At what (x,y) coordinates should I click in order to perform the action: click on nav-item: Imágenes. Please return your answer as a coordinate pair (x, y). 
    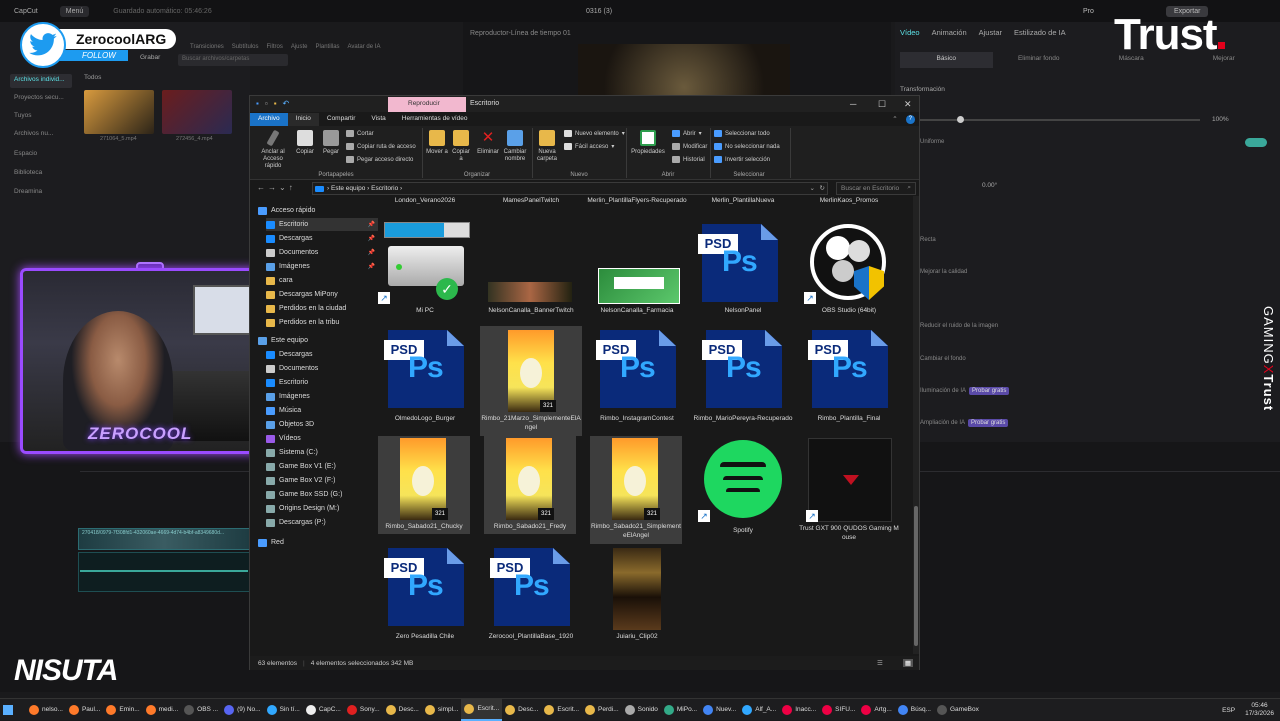
    Looking at the image, I should click on (322, 396).